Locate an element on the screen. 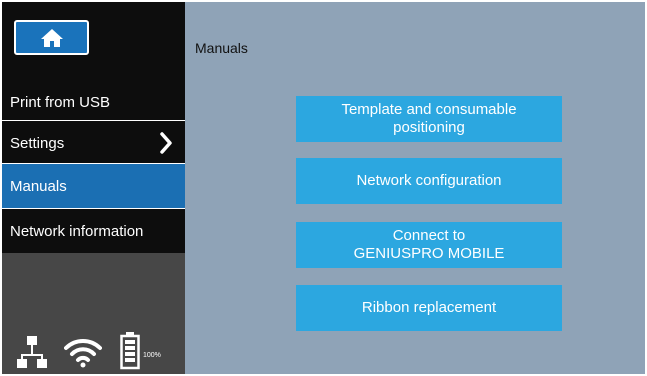 This screenshot has width=647, height=376. status-bar: 100% is located at coordinates (93, 351).